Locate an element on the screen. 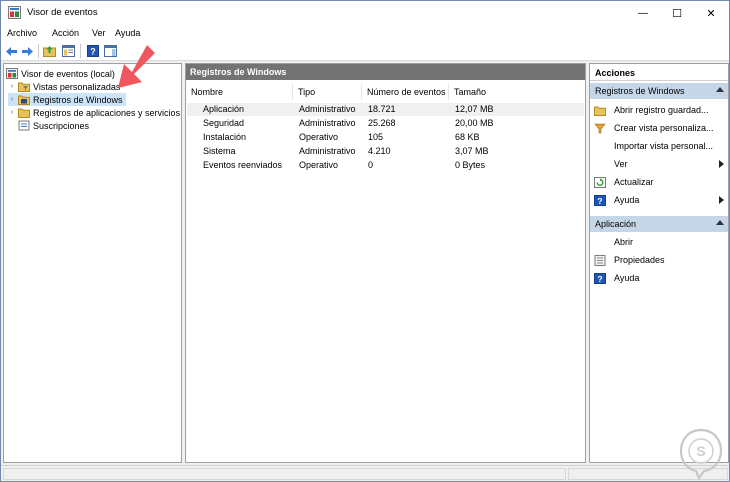  close-icon: ✕ is located at coordinates (711, 13).